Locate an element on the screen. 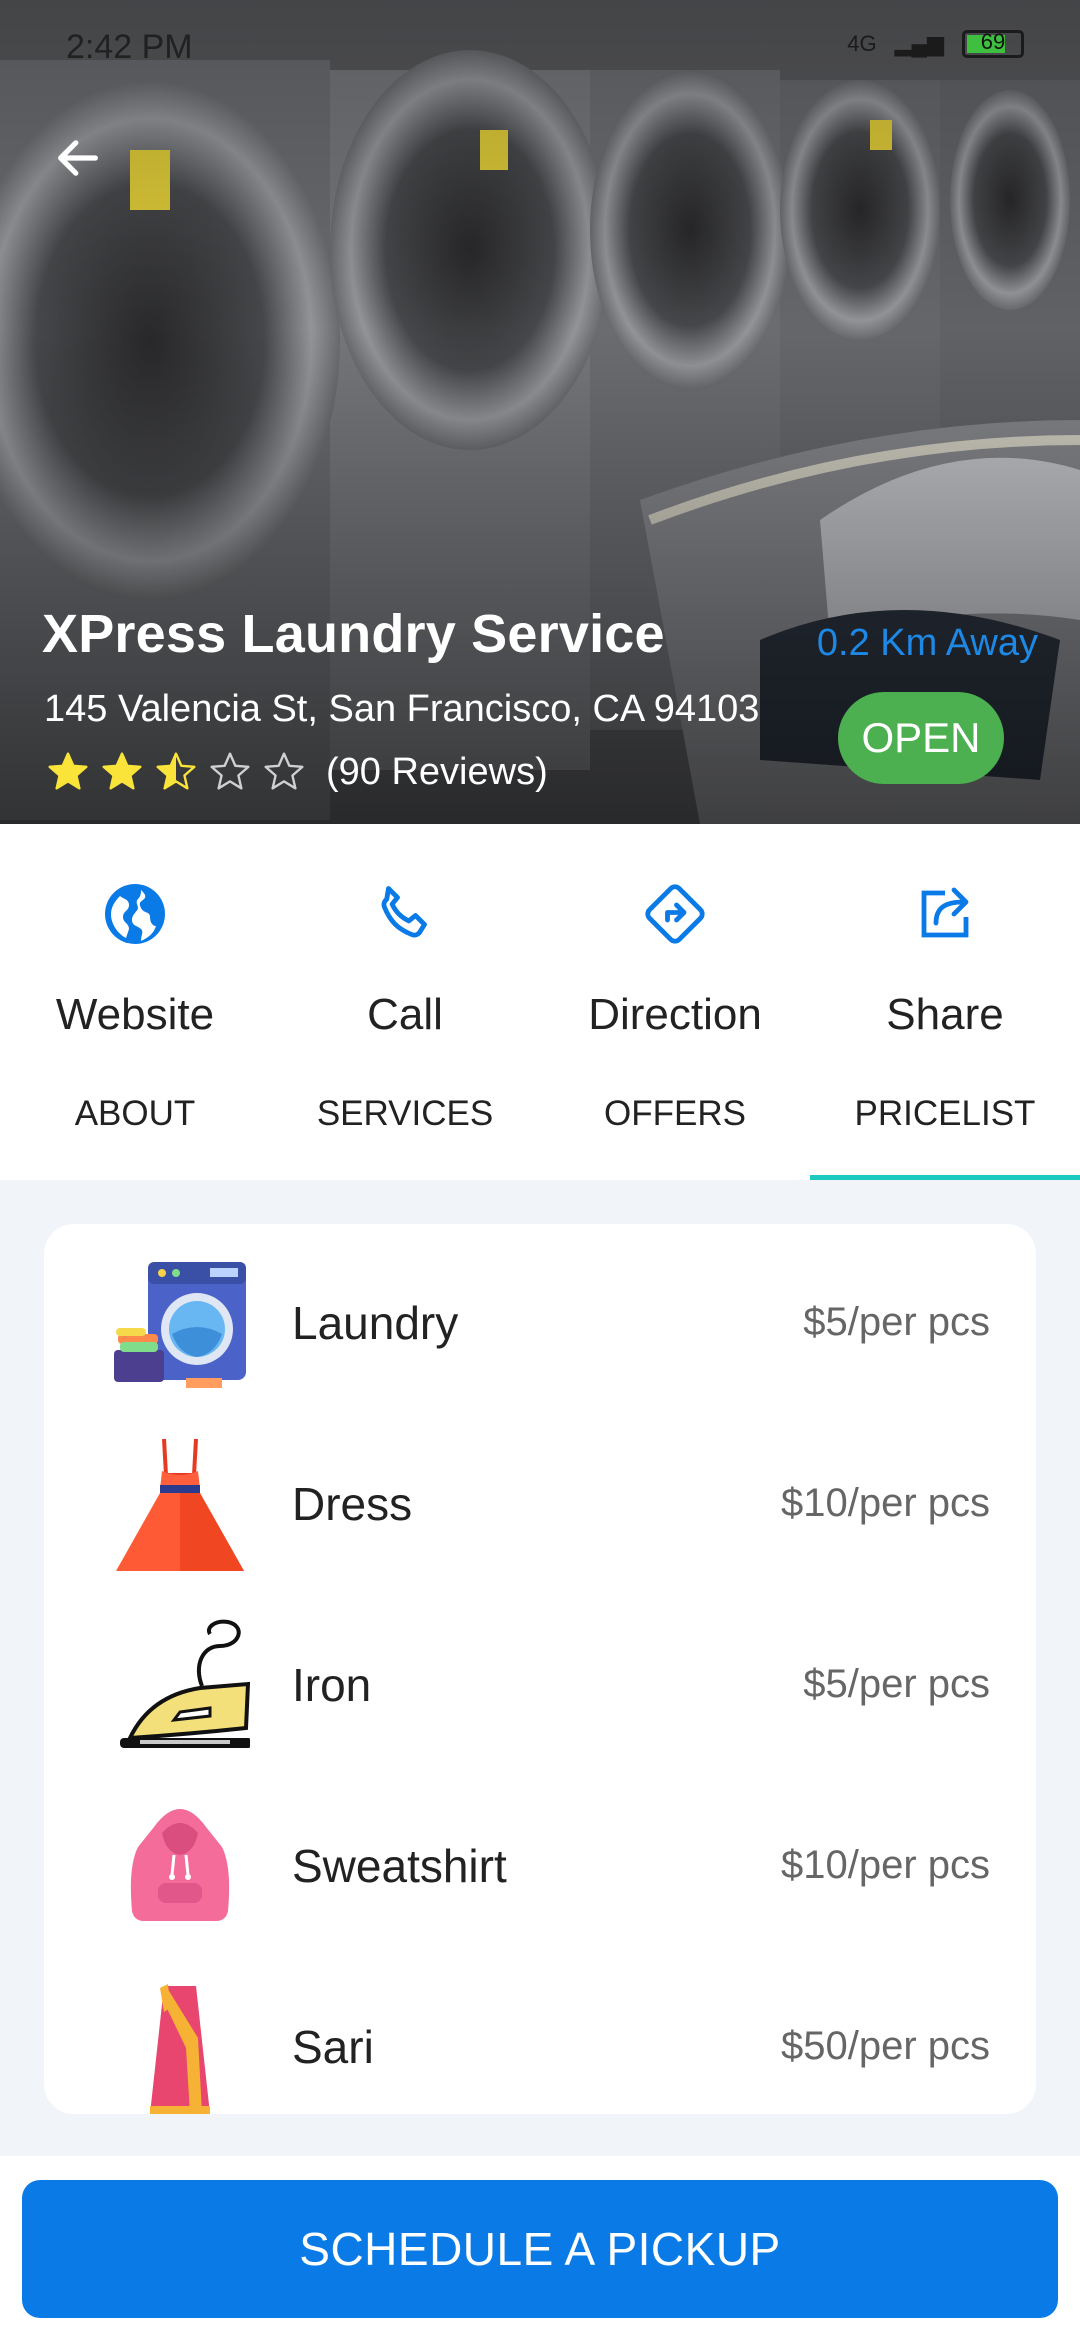  list-item: Sweatshirt $10/per pcs is located at coordinates (540, 1857).